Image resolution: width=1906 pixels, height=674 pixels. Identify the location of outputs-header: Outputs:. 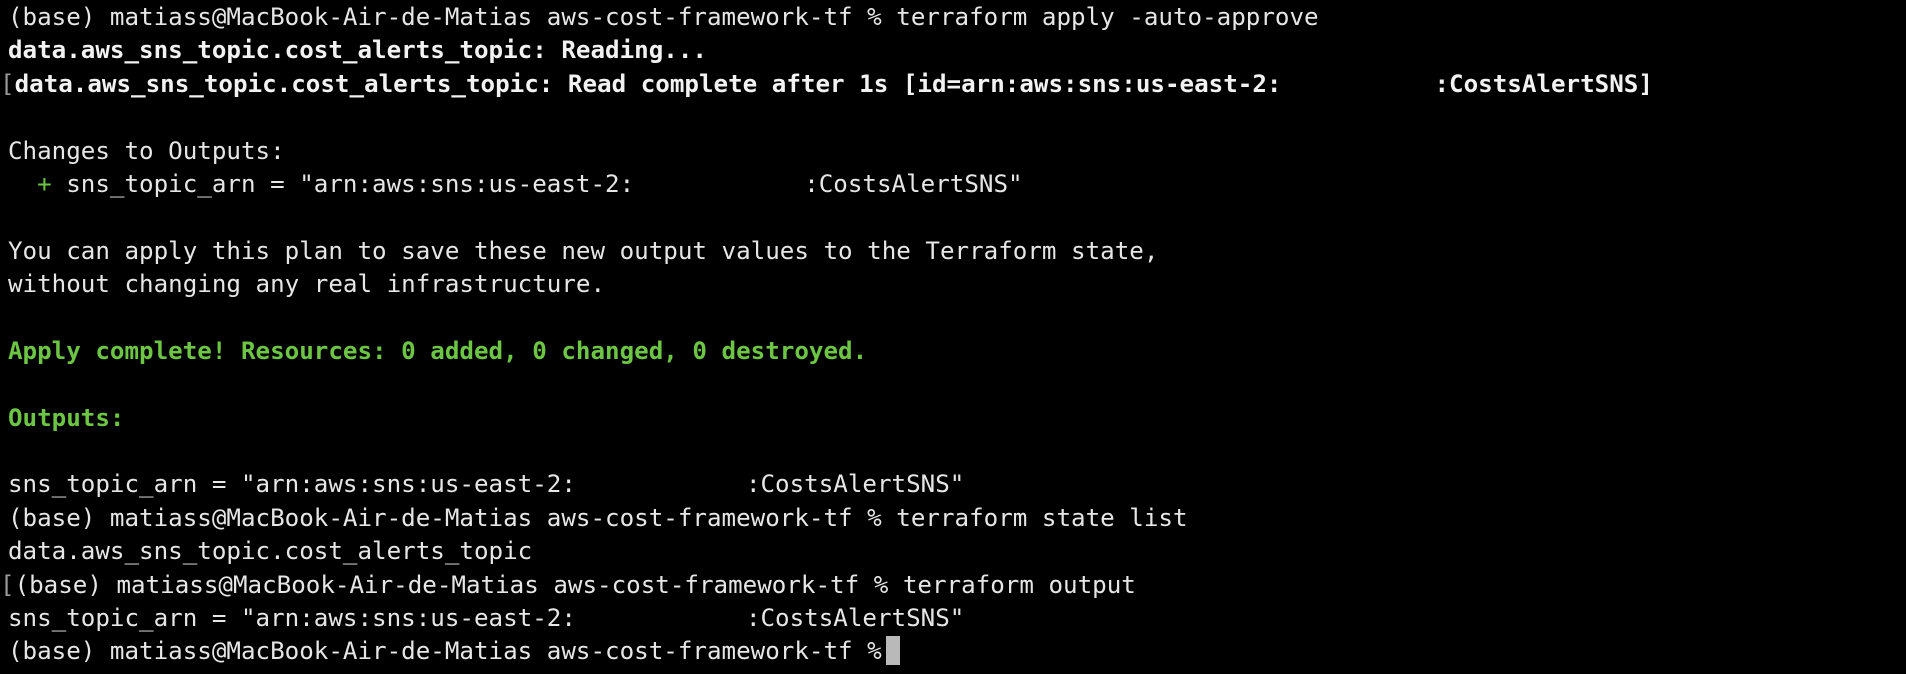
(66, 417).